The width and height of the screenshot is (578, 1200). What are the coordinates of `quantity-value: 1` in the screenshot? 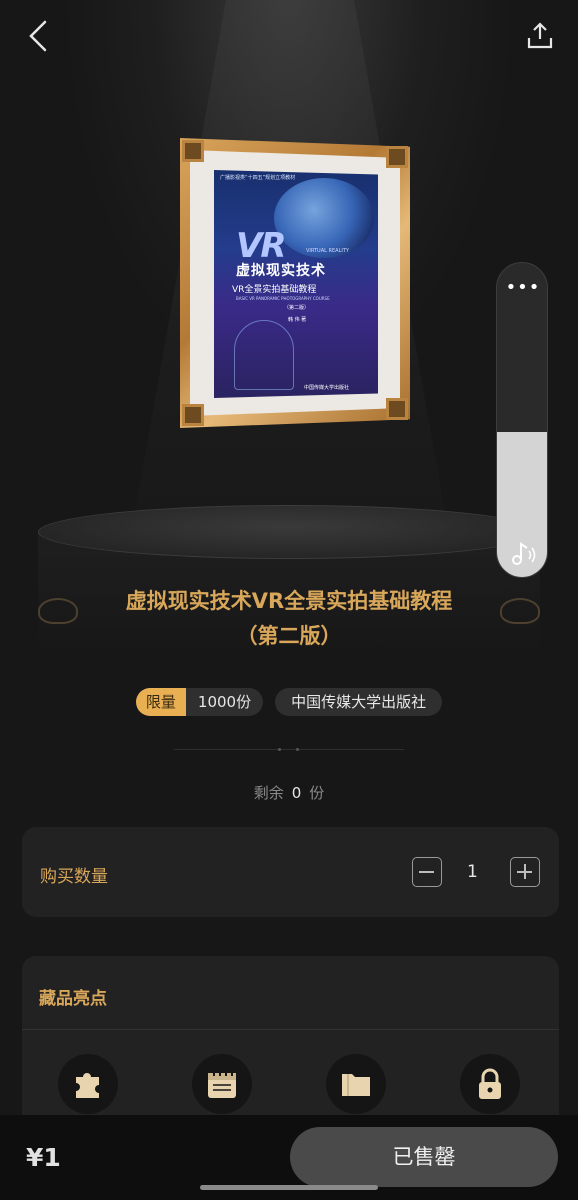 It's located at (472, 872).